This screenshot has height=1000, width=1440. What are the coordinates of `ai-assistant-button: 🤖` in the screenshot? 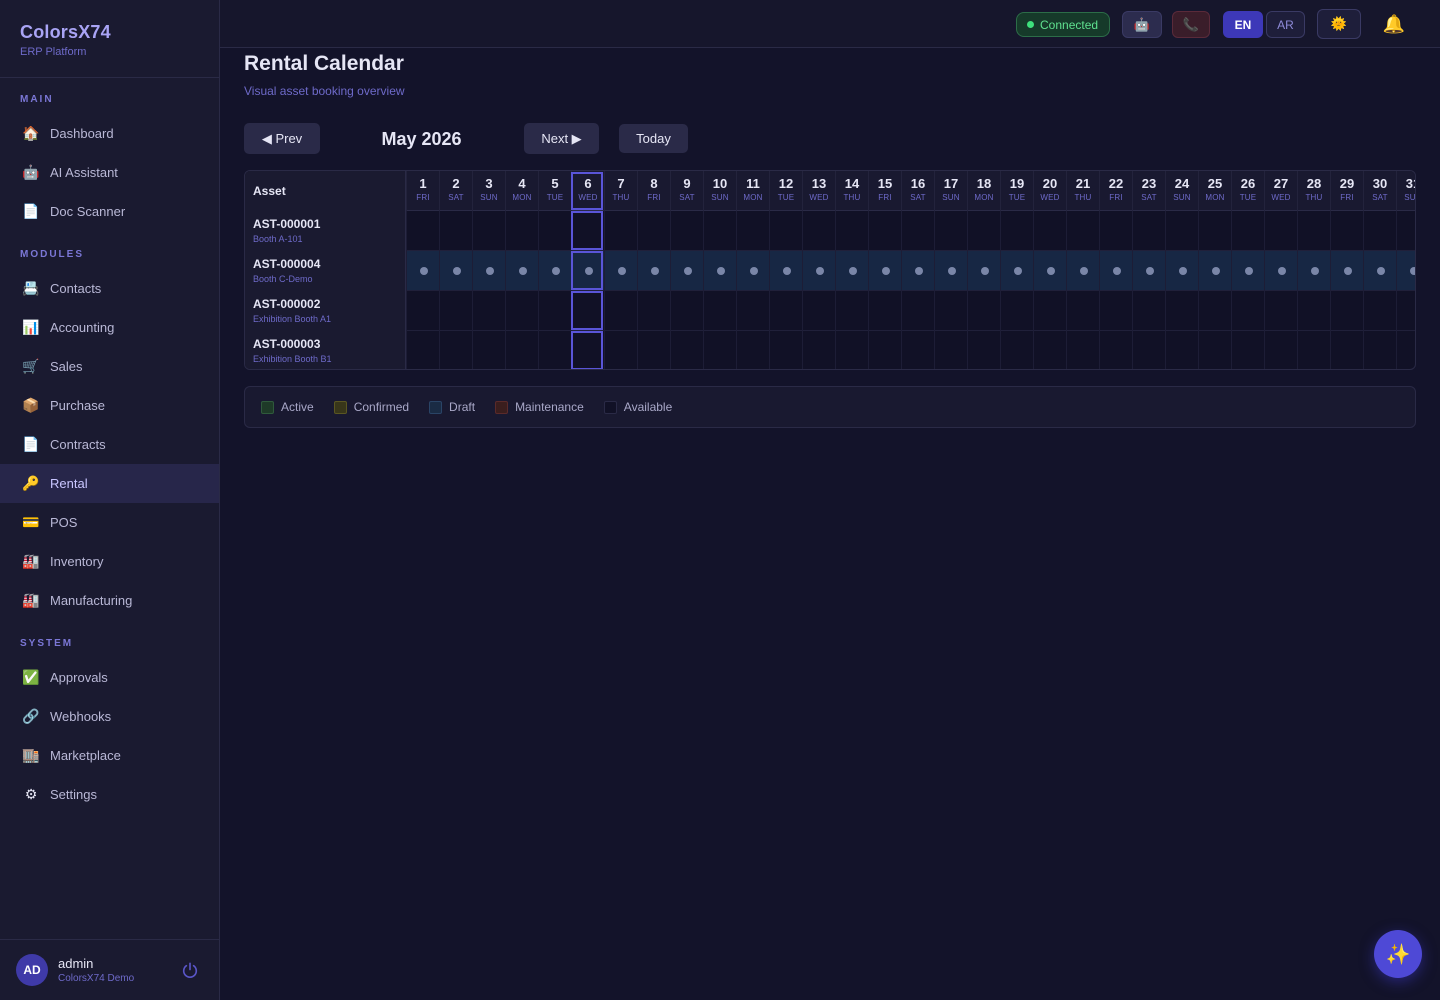 It's located at (1142, 24).